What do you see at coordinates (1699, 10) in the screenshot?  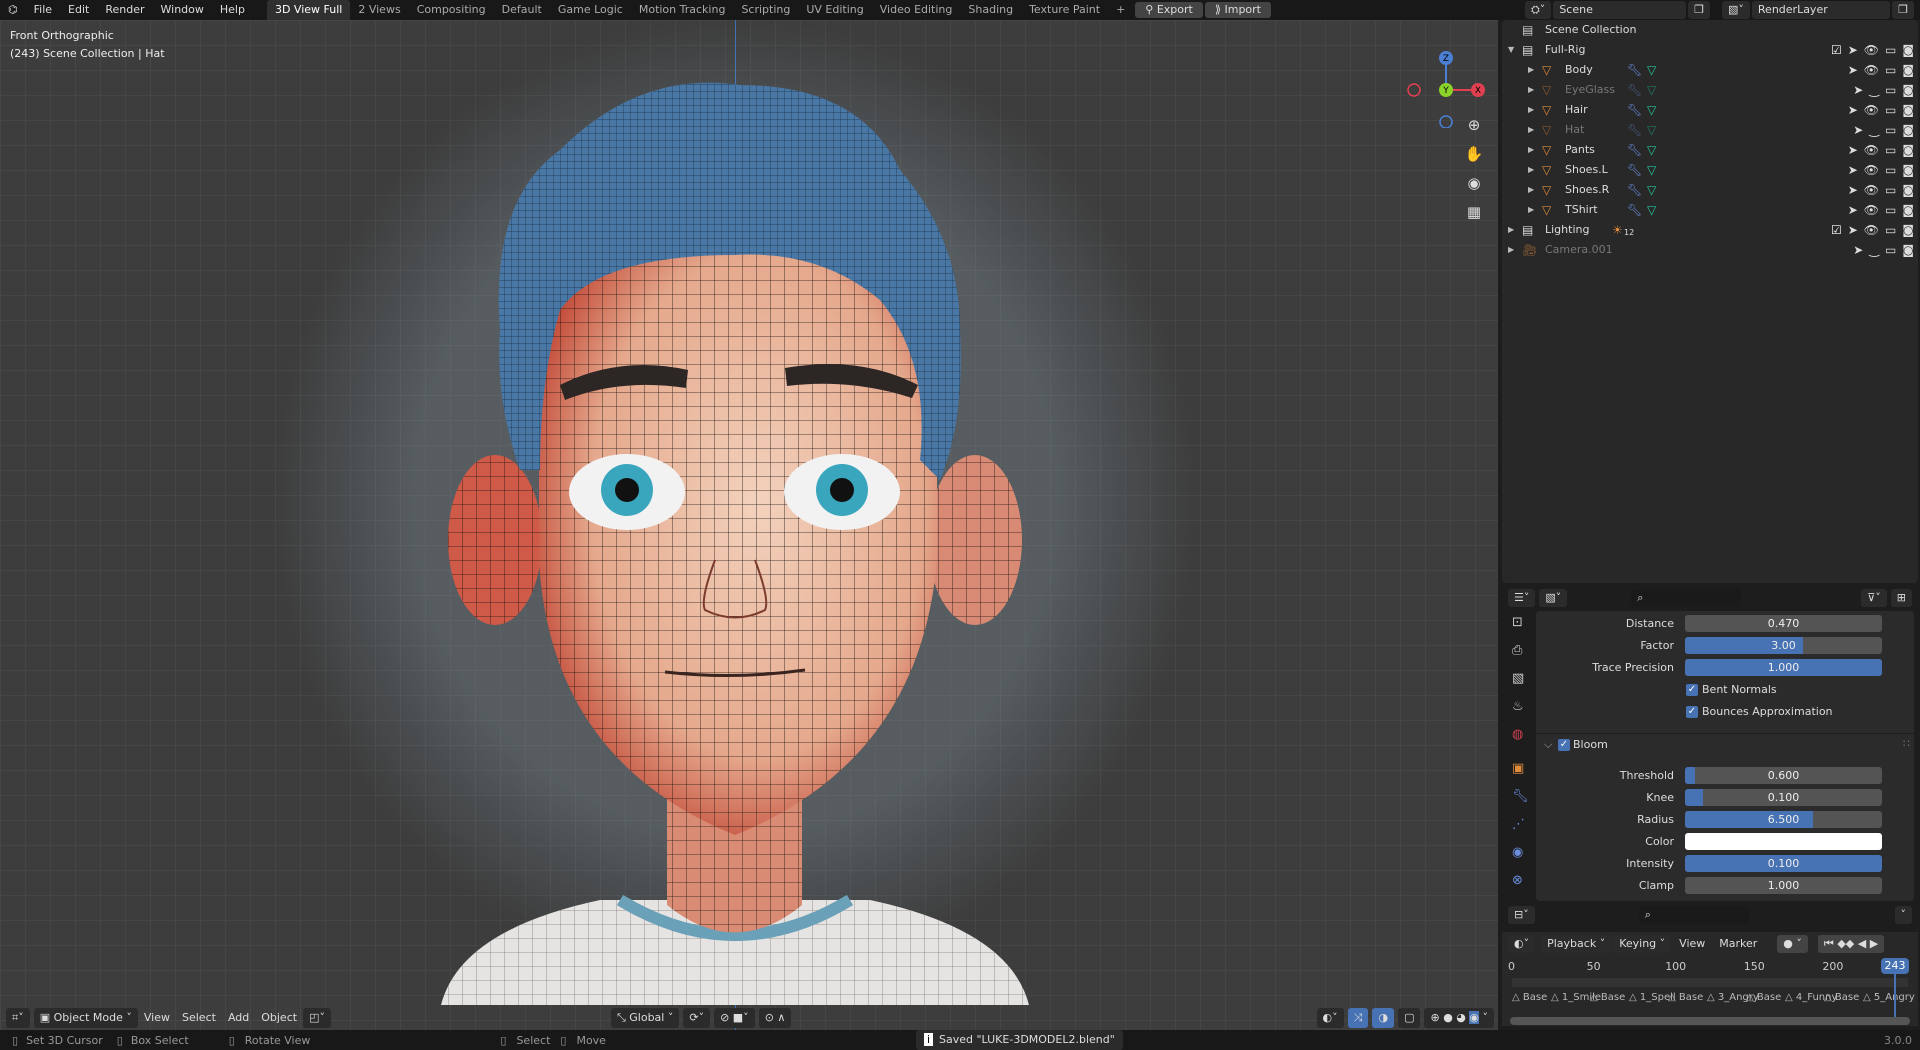 I see `duplicate-scene-icon: ❐` at bounding box center [1699, 10].